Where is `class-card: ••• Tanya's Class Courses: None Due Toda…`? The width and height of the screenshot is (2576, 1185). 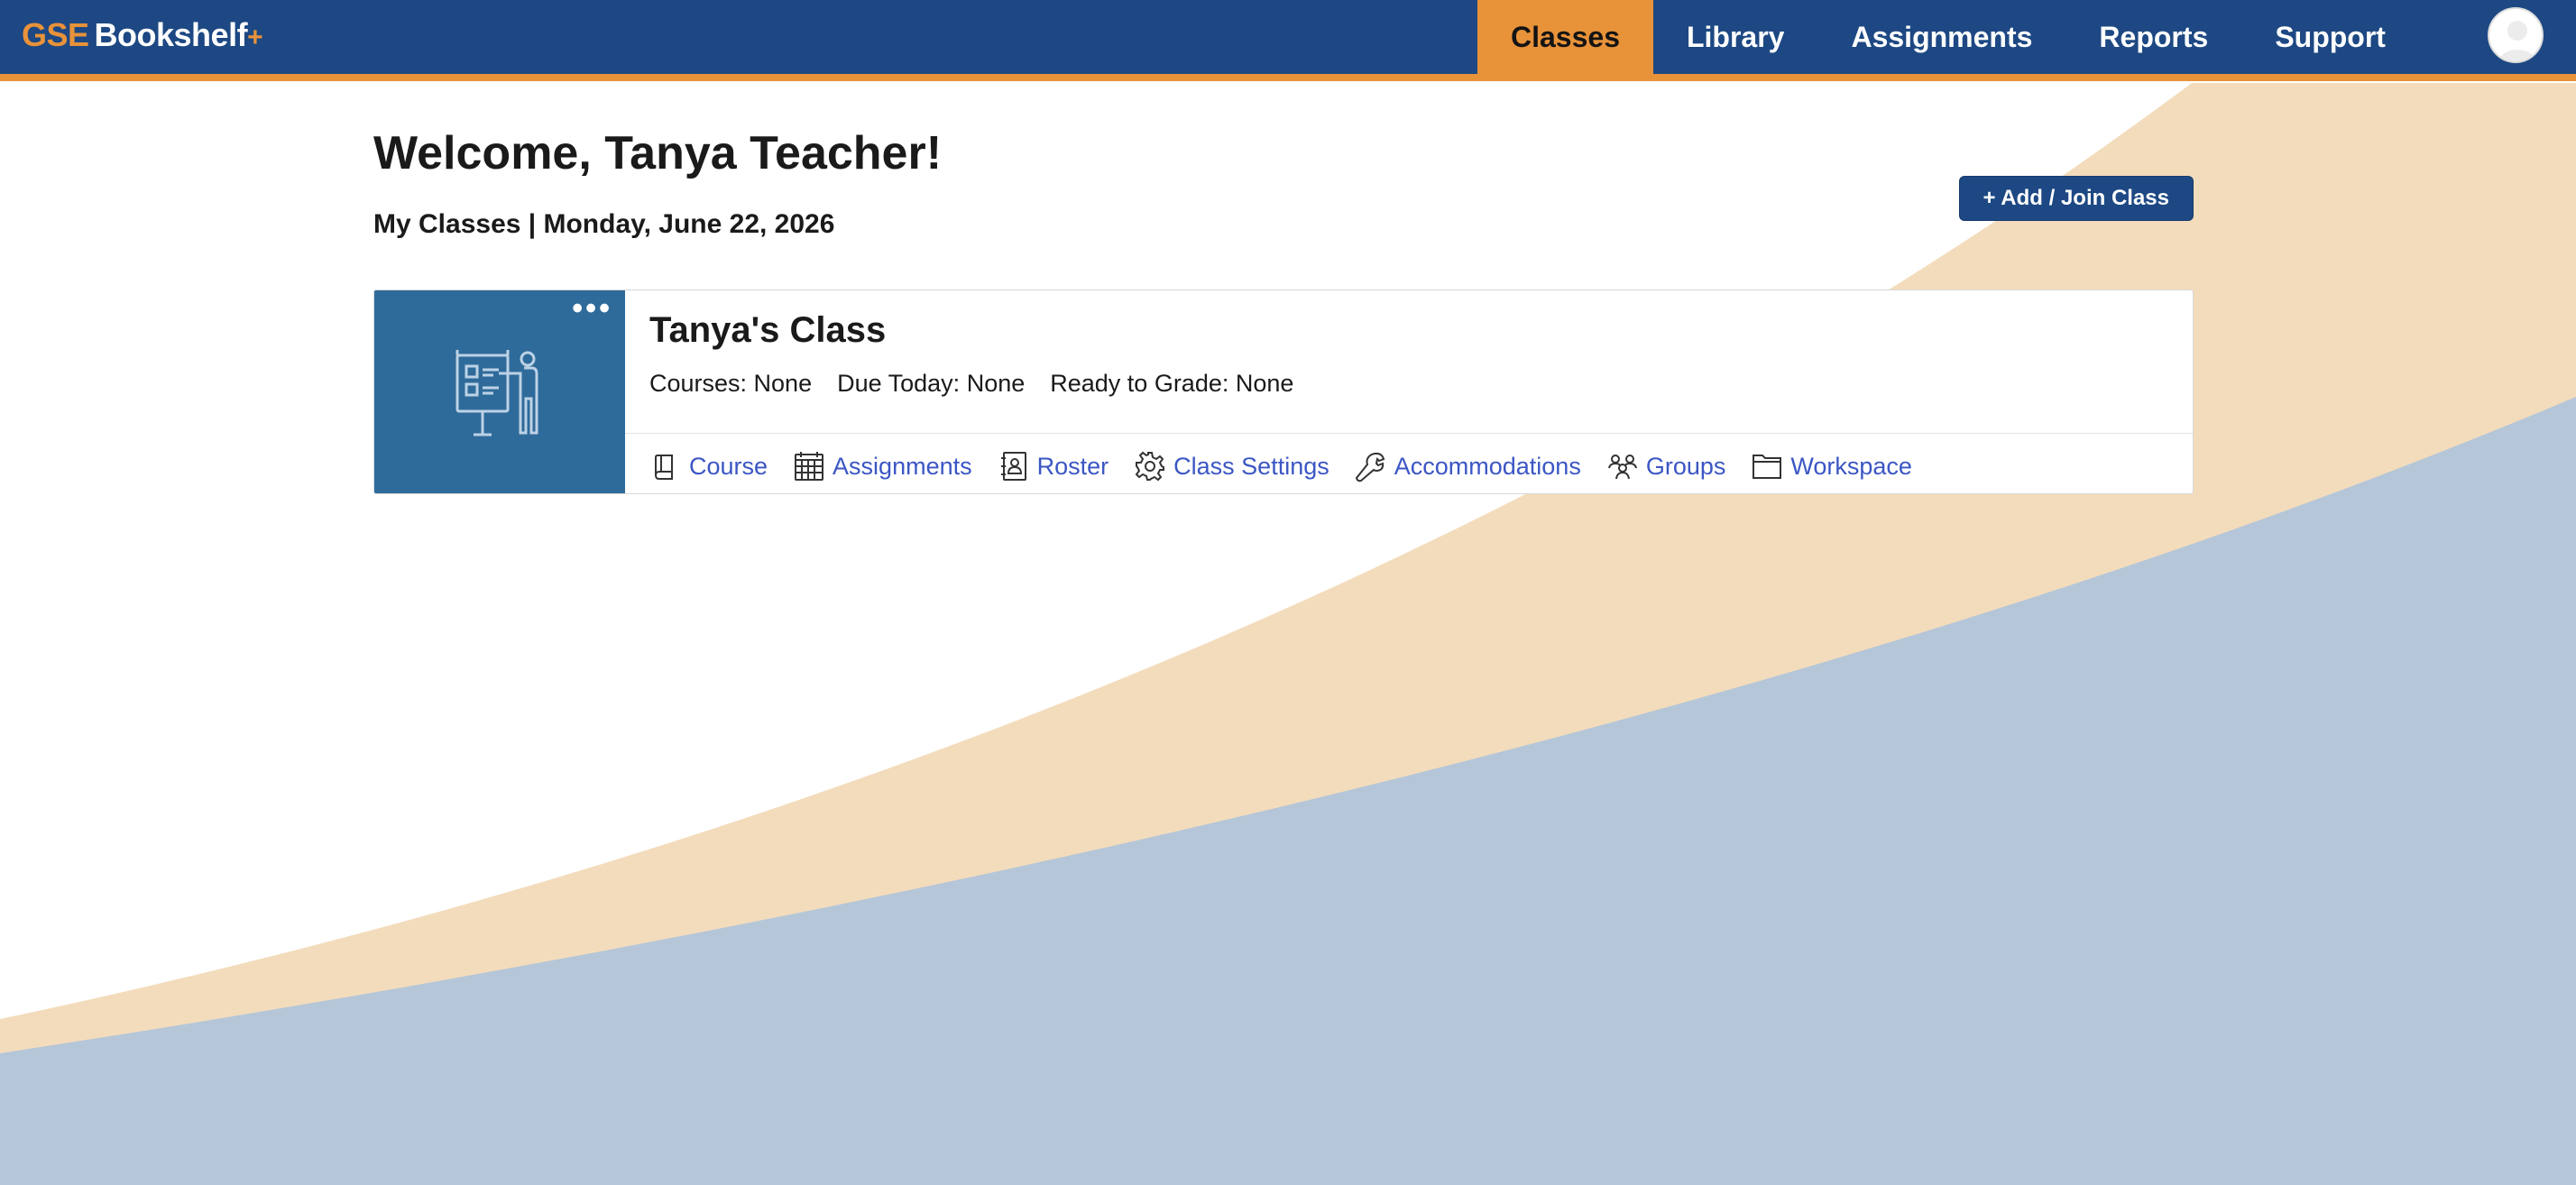 class-card: ••• Tanya's Class Courses: None Due Toda… is located at coordinates (1283, 391).